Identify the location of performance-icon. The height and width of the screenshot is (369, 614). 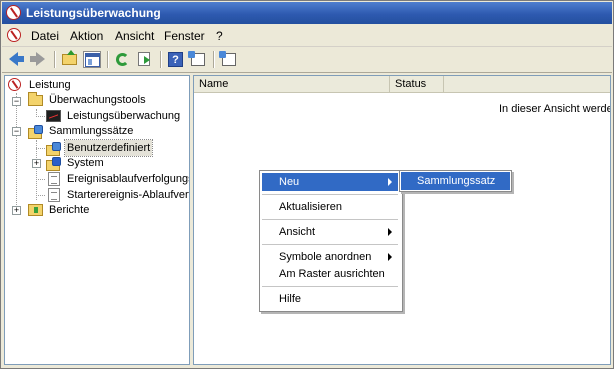
(14, 84).